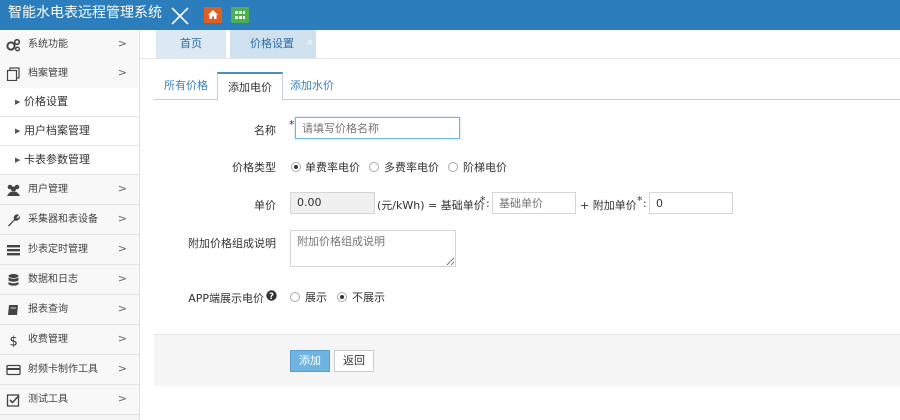 This screenshot has width=900, height=420. Describe the element at coordinates (69, 102) in the screenshot. I see `sidebar-subitem-price-settings: ▶ 价格设置` at that location.